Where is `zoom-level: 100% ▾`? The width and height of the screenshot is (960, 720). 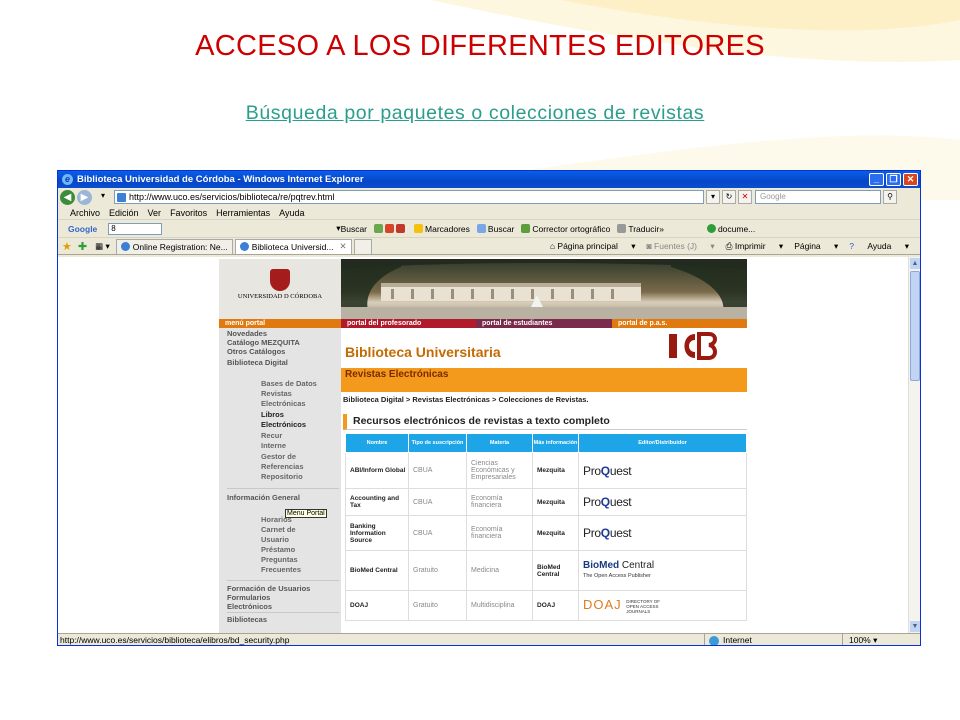
zoom-level: 100% ▾ is located at coordinates (881, 639).